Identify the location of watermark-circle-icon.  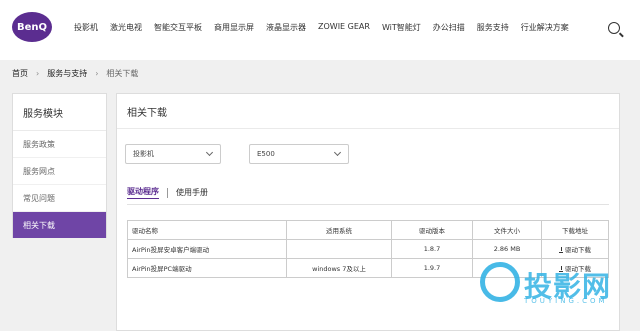
(500, 282).